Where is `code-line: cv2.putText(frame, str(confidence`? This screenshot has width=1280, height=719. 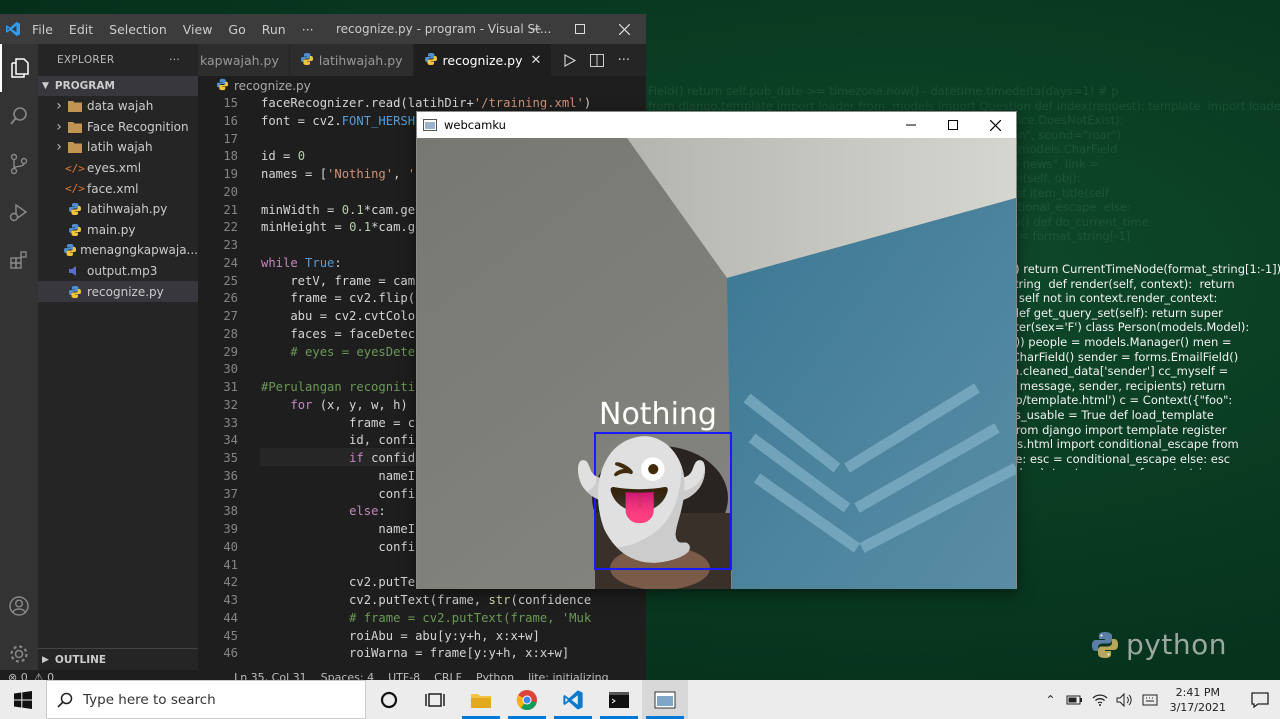
code-line: cv2.putText(frame, str(confidence is located at coordinates (426, 600).